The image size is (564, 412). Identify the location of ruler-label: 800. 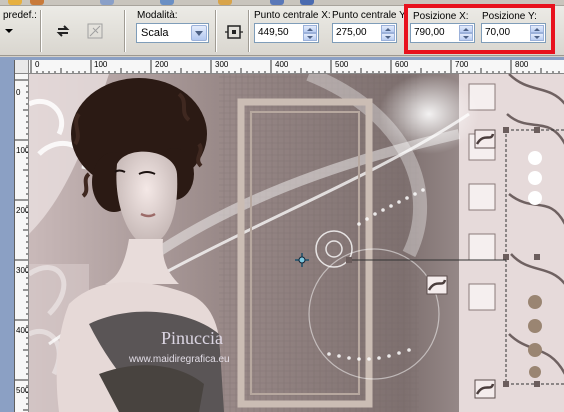
(522, 64).